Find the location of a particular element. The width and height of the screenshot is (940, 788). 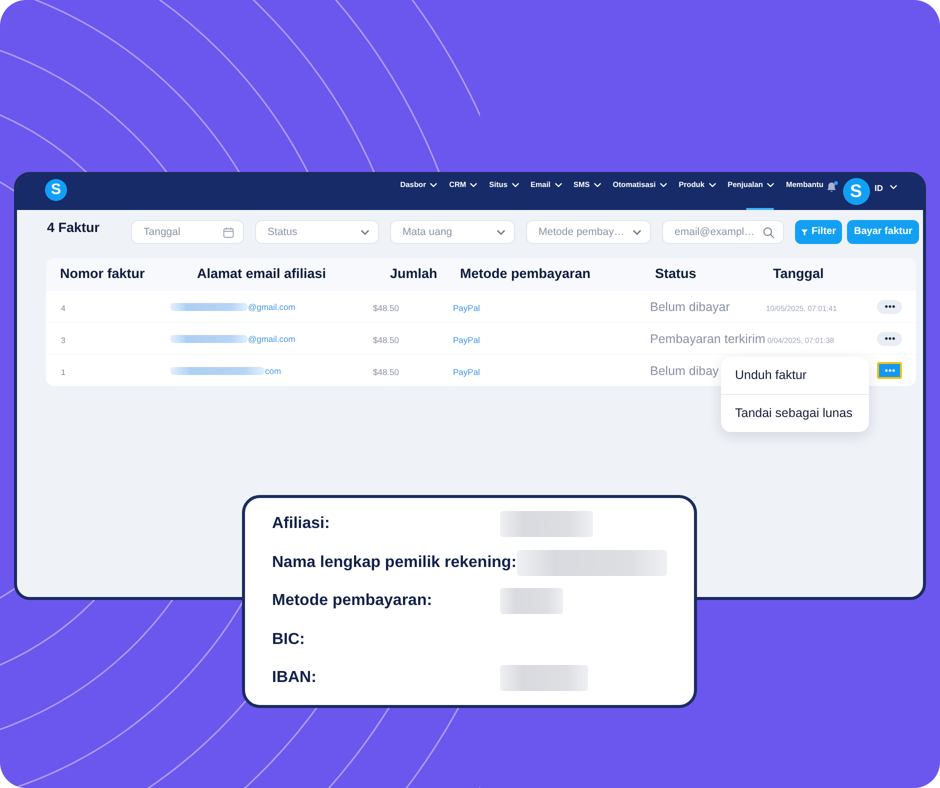

status-text: Belum dibay is located at coordinates (684, 371).